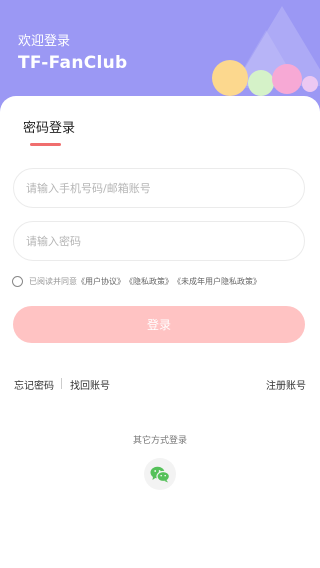  Describe the element at coordinates (101, 281) in the screenshot. I see `user-agreement-link: 《用户协议》` at that location.